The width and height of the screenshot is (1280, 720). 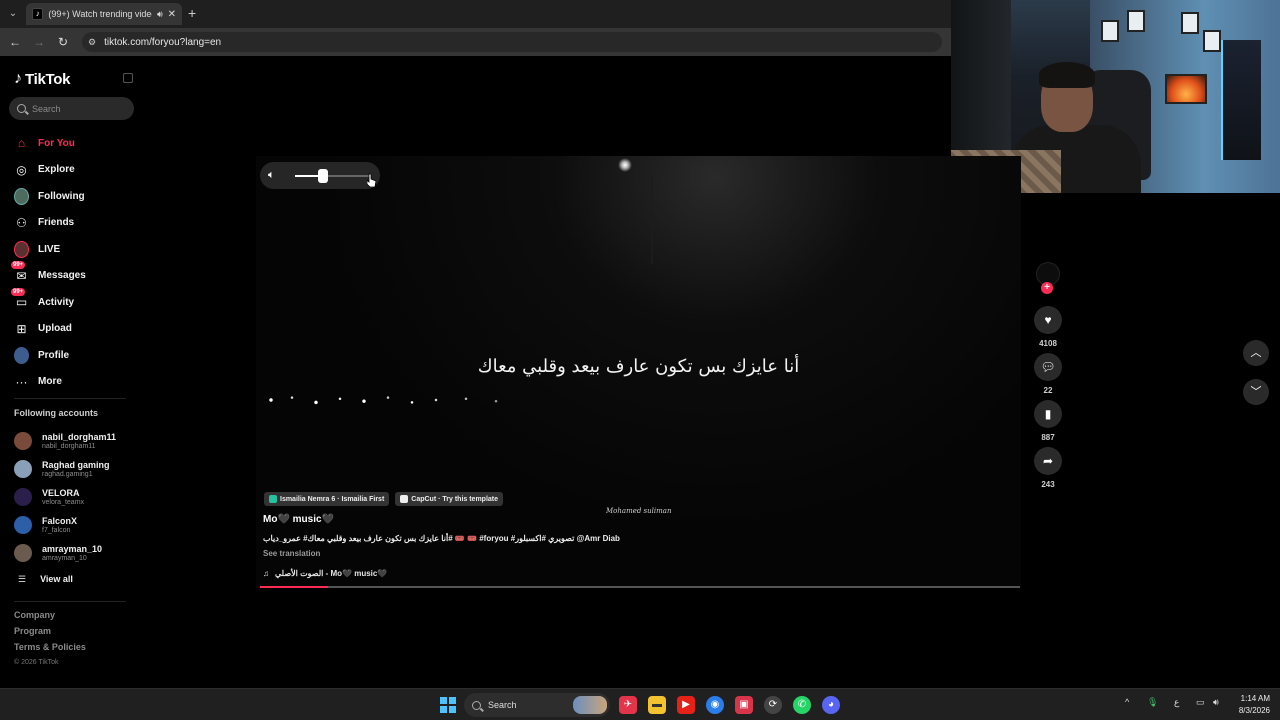 I want to click on video-lyric-text: أنا عايزك بس تكون عارف بيعد وقلبي معاك, so click(x=638, y=366).